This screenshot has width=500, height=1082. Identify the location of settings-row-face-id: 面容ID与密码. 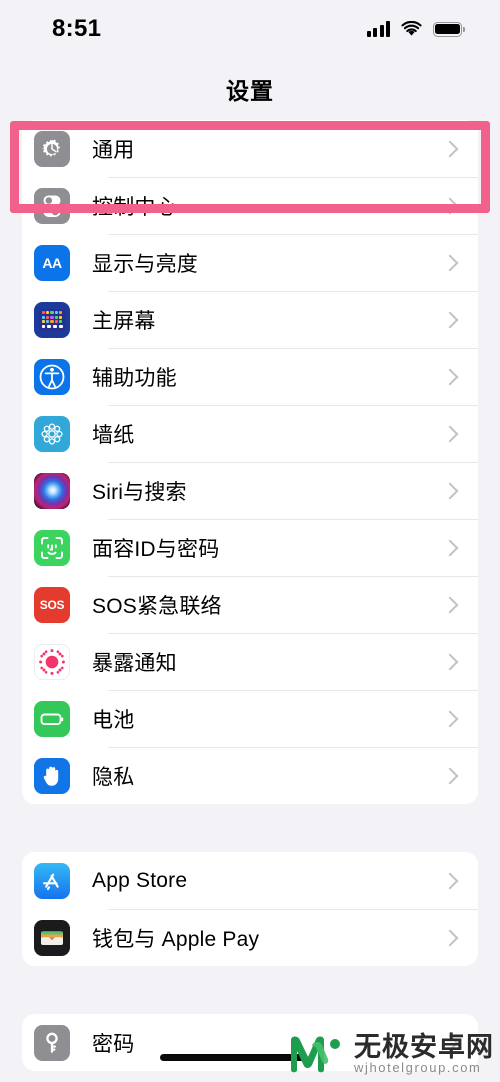
(250, 547).